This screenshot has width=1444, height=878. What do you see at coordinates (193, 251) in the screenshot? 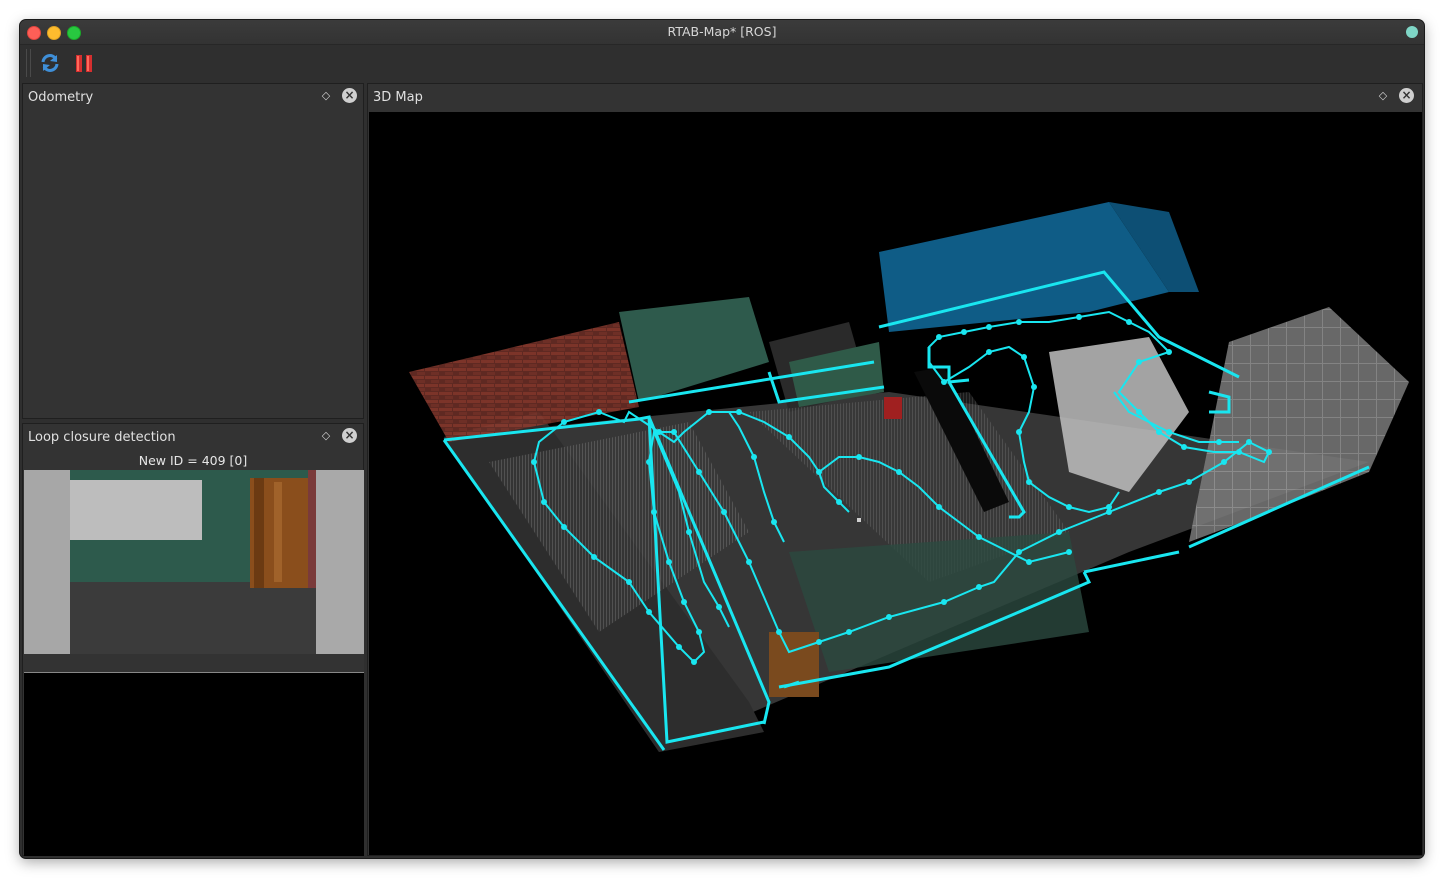
I see `odometry-dock: Odometry ◇ ×` at bounding box center [193, 251].